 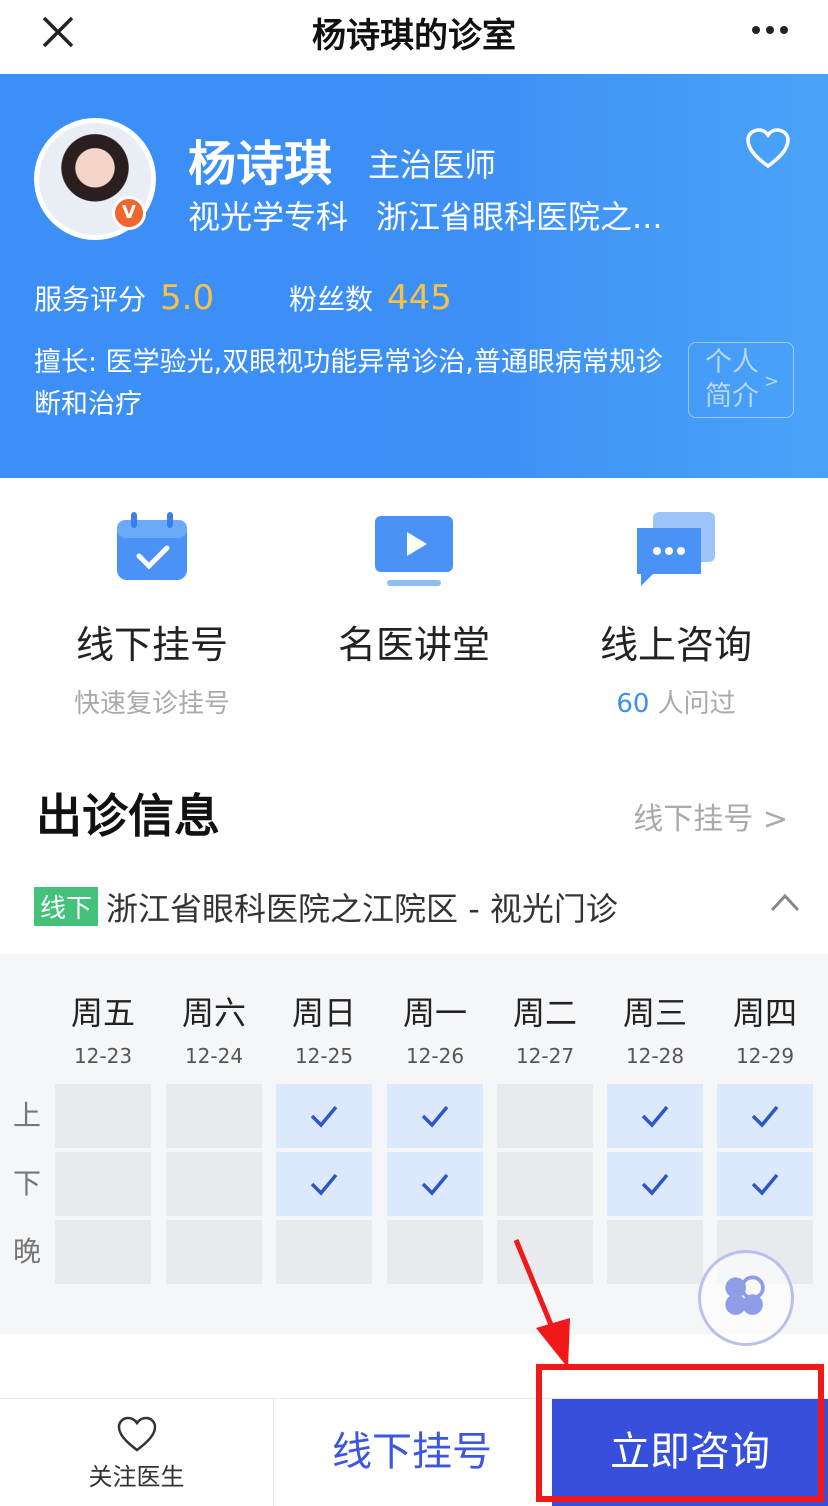 I want to click on day-header: 周日 12-25, so click(x=324, y=1028).